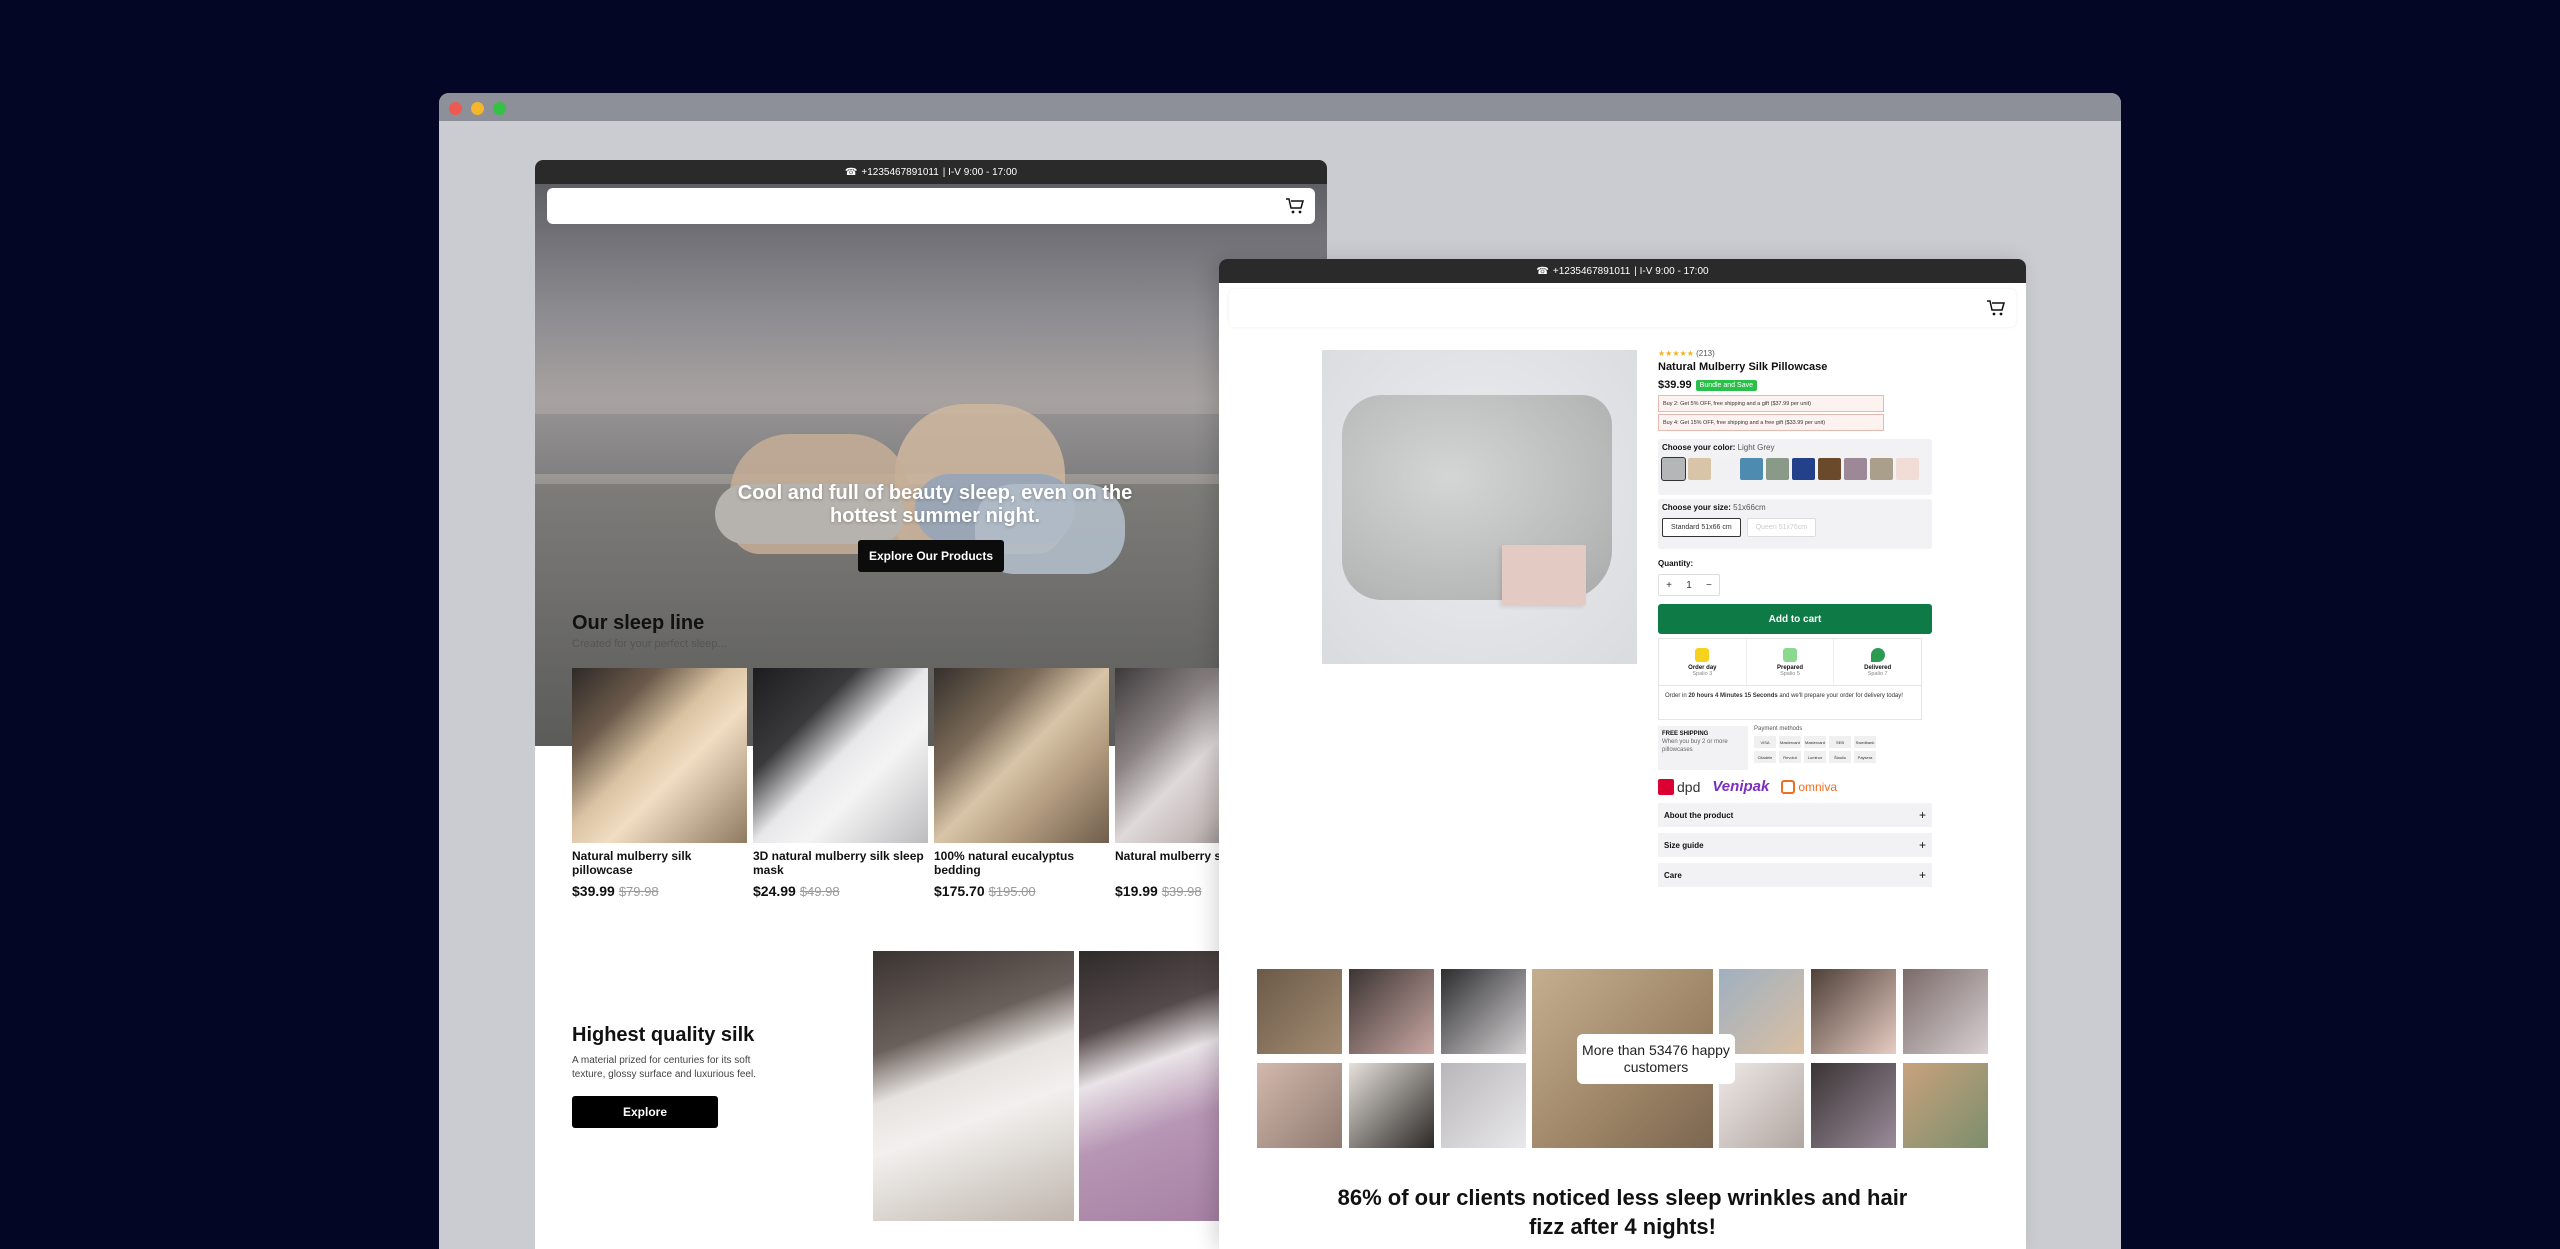  Describe the element at coordinates (931, 556) in the screenshot. I see `explore-products-button: Explore Our Products` at that location.